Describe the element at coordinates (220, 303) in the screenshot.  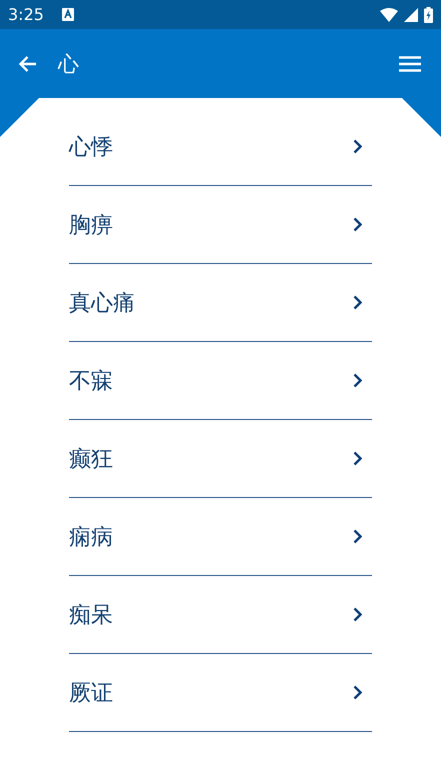
I see `list-item: 真心痛` at that location.